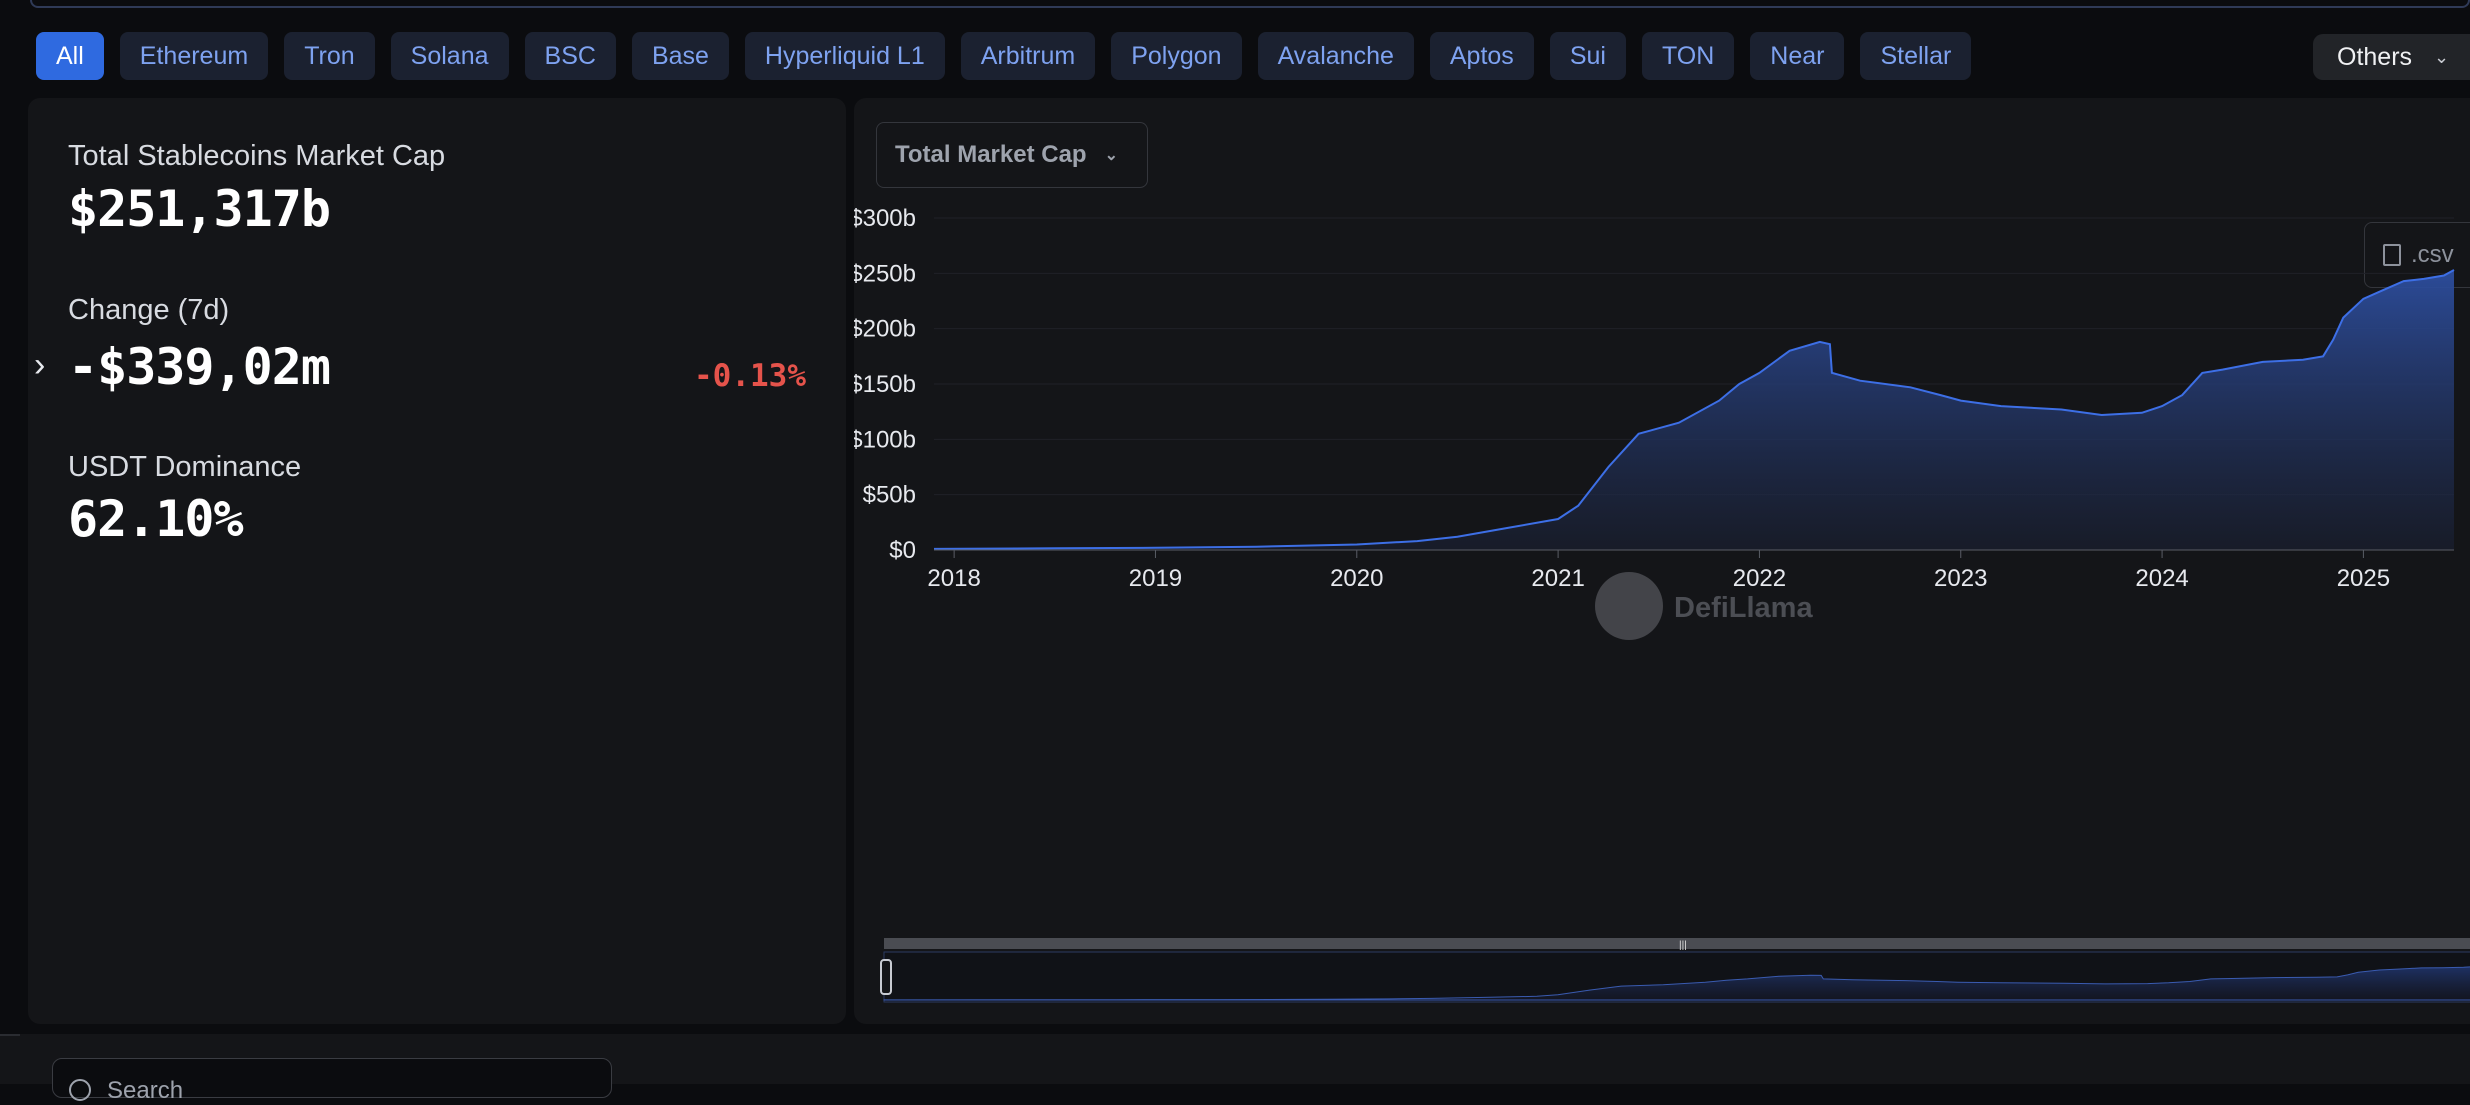 The image size is (2470, 1105). What do you see at coordinates (1335, 56) in the screenshot?
I see `tab-avalanche: Avalanche` at bounding box center [1335, 56].